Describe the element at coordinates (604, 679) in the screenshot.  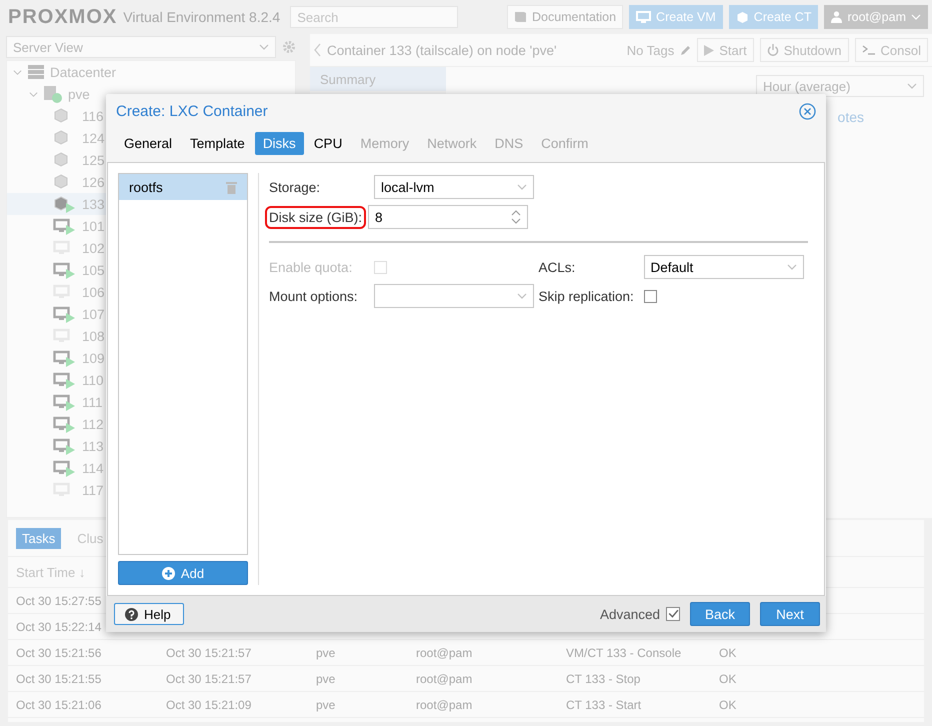
I see `table-cell-text: CT 133 - Stop` at that location.